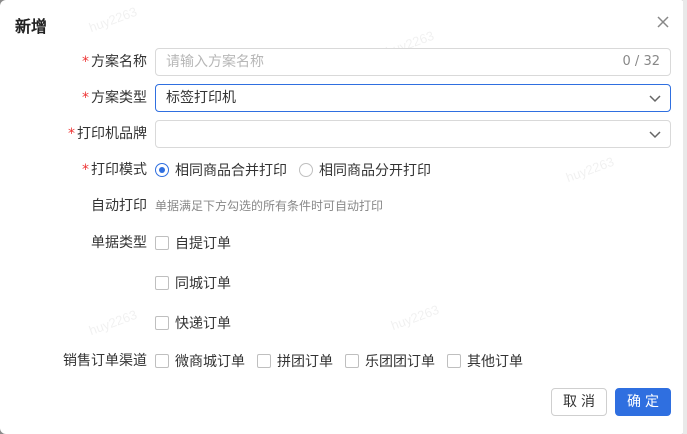 This screenshot has height=434, width=687. Describe the element at coordinates (413, 62) in the screenshot. I see `scheme-name-input: 请输入方案名称 0 / 32` at that location.